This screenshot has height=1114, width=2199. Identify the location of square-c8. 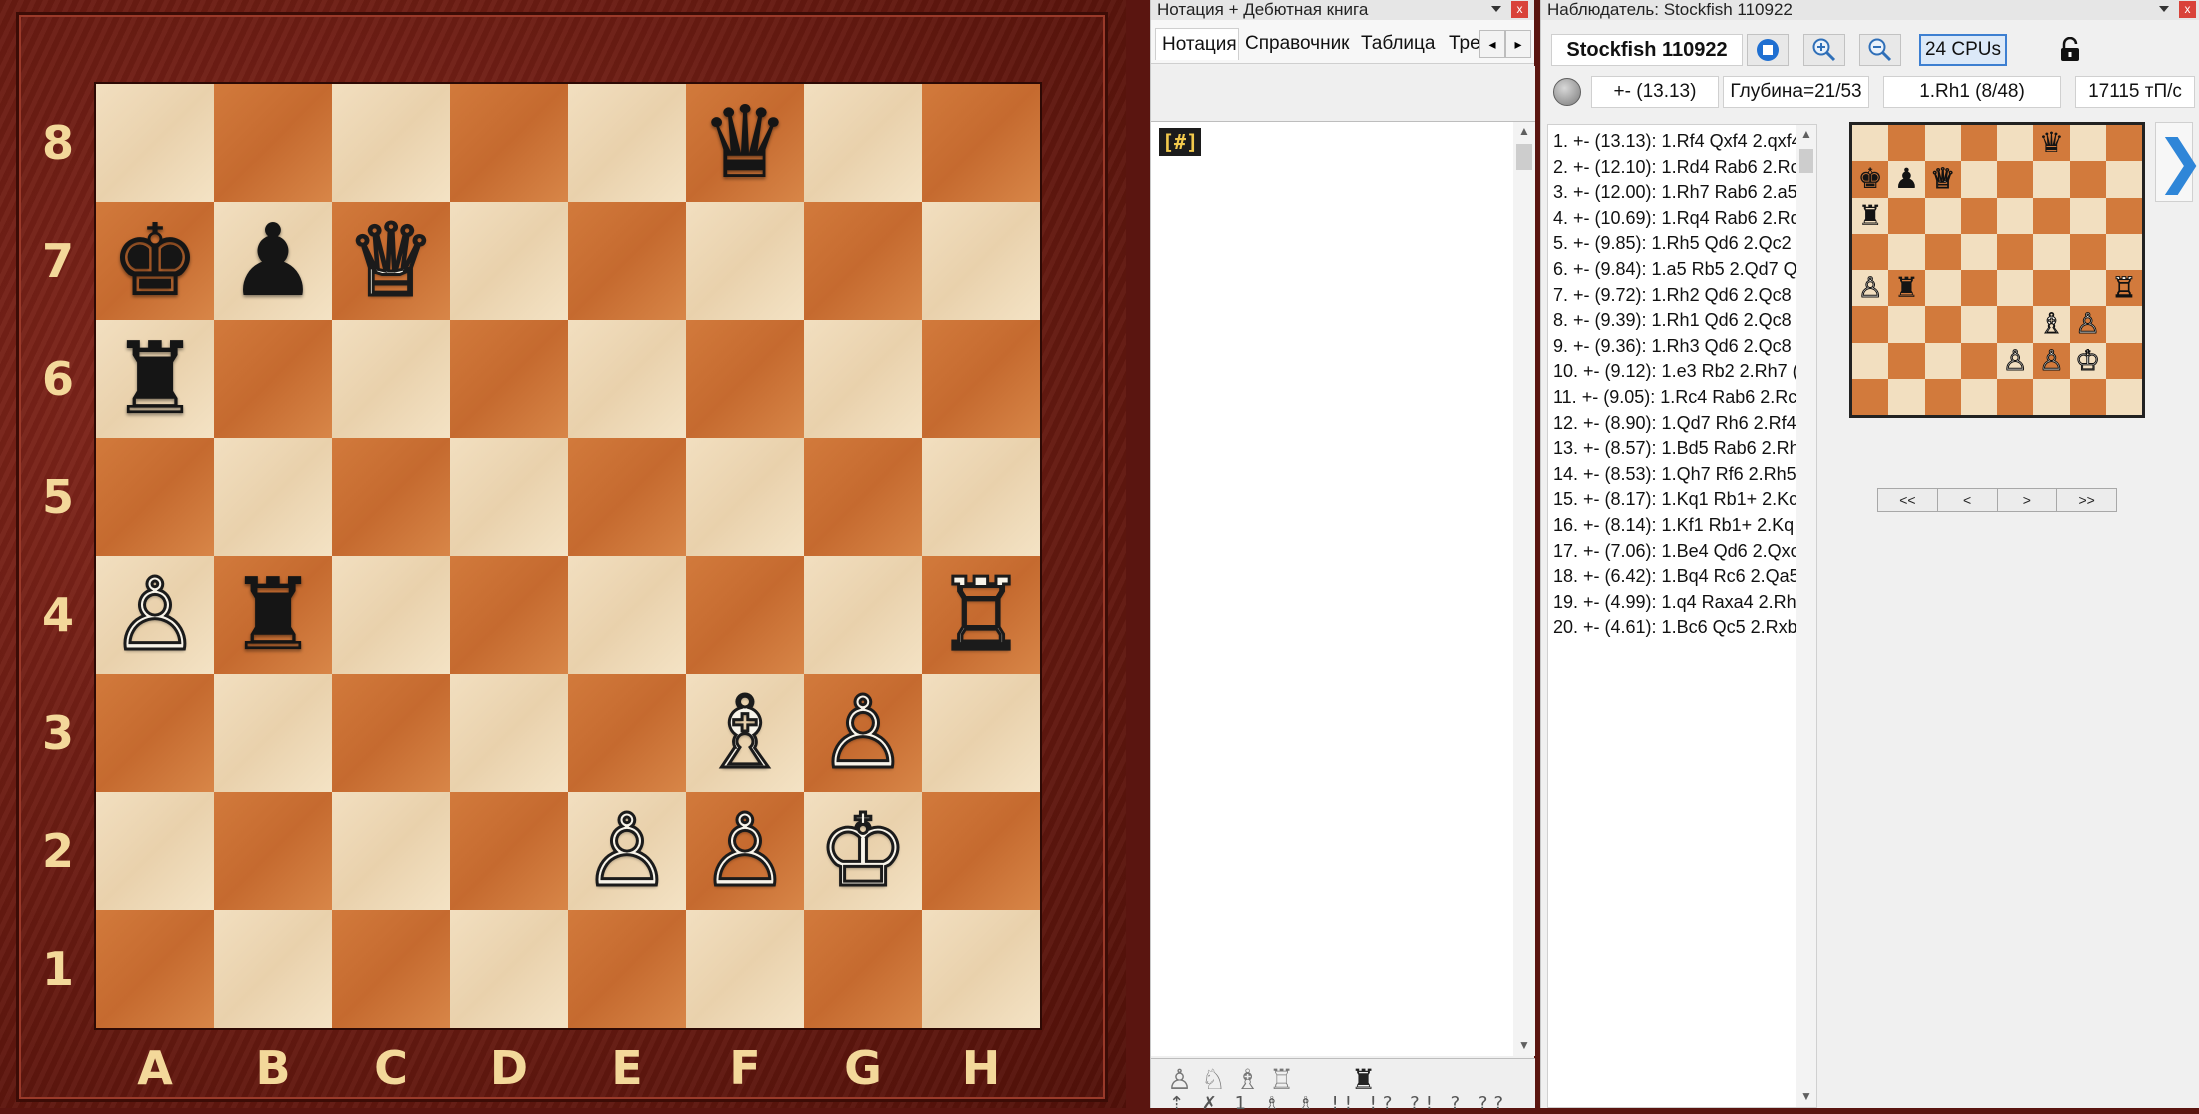
(391, 143).